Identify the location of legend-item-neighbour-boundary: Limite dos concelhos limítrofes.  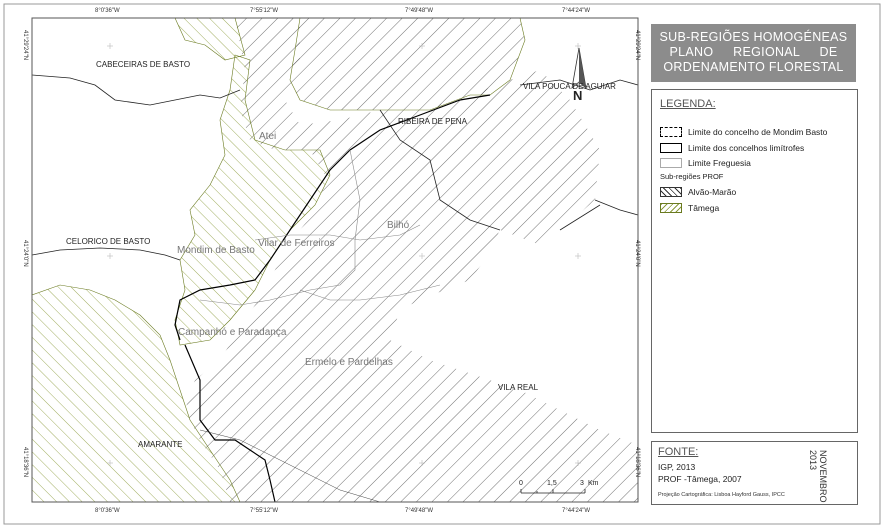
(732, 148).